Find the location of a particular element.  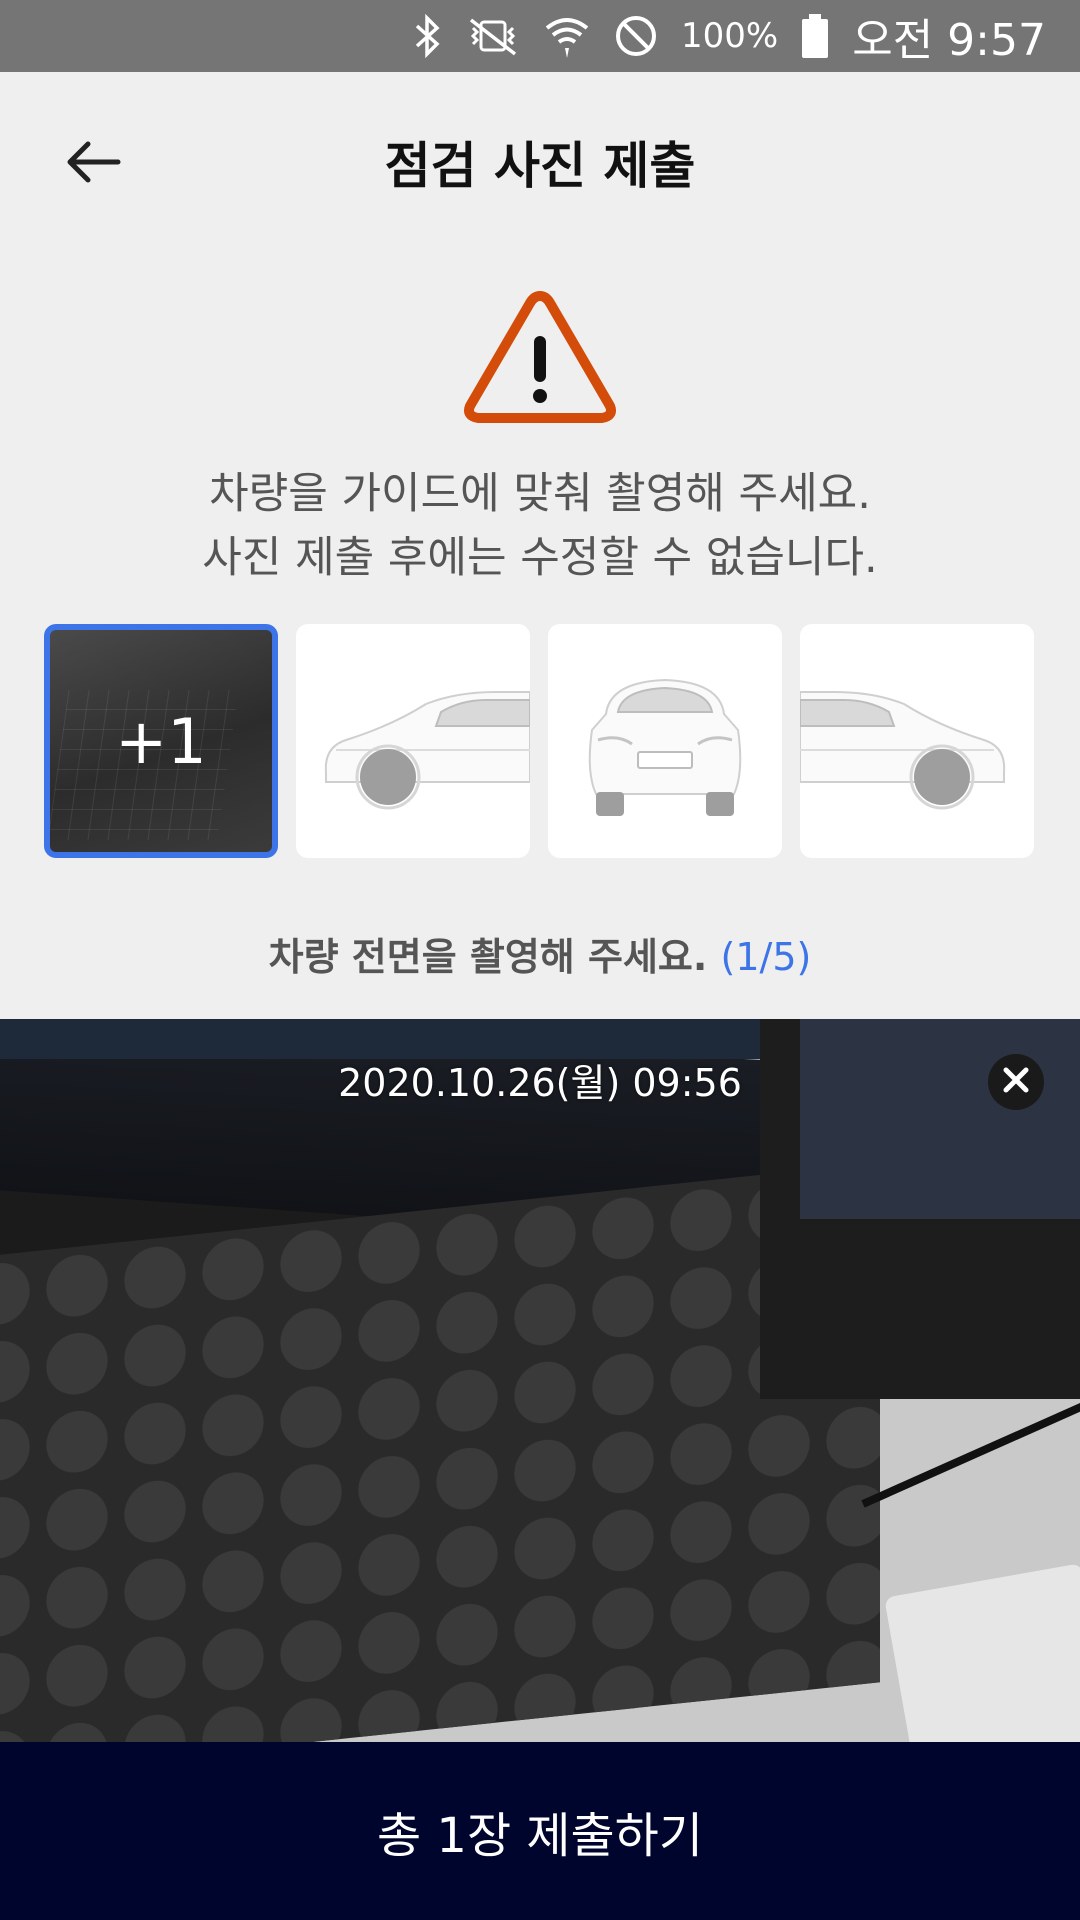

wifi-icon is located at coordinates (567, 36).